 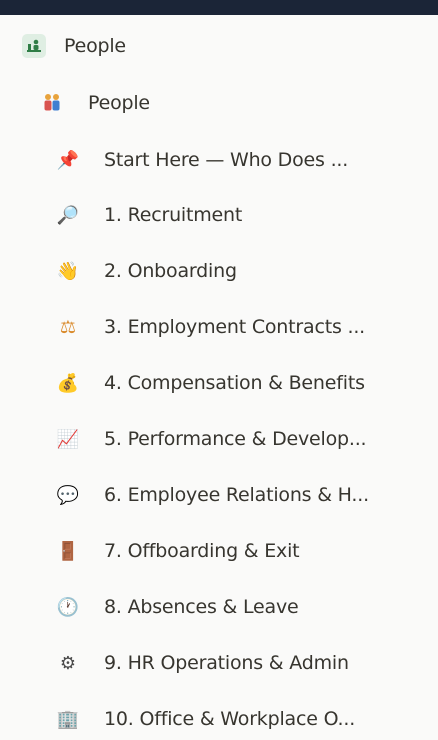 What do you see at coordinates (68, 663) in the screenshot?
I see `gear-icon: ⚙` at bounding box center [68, 663].